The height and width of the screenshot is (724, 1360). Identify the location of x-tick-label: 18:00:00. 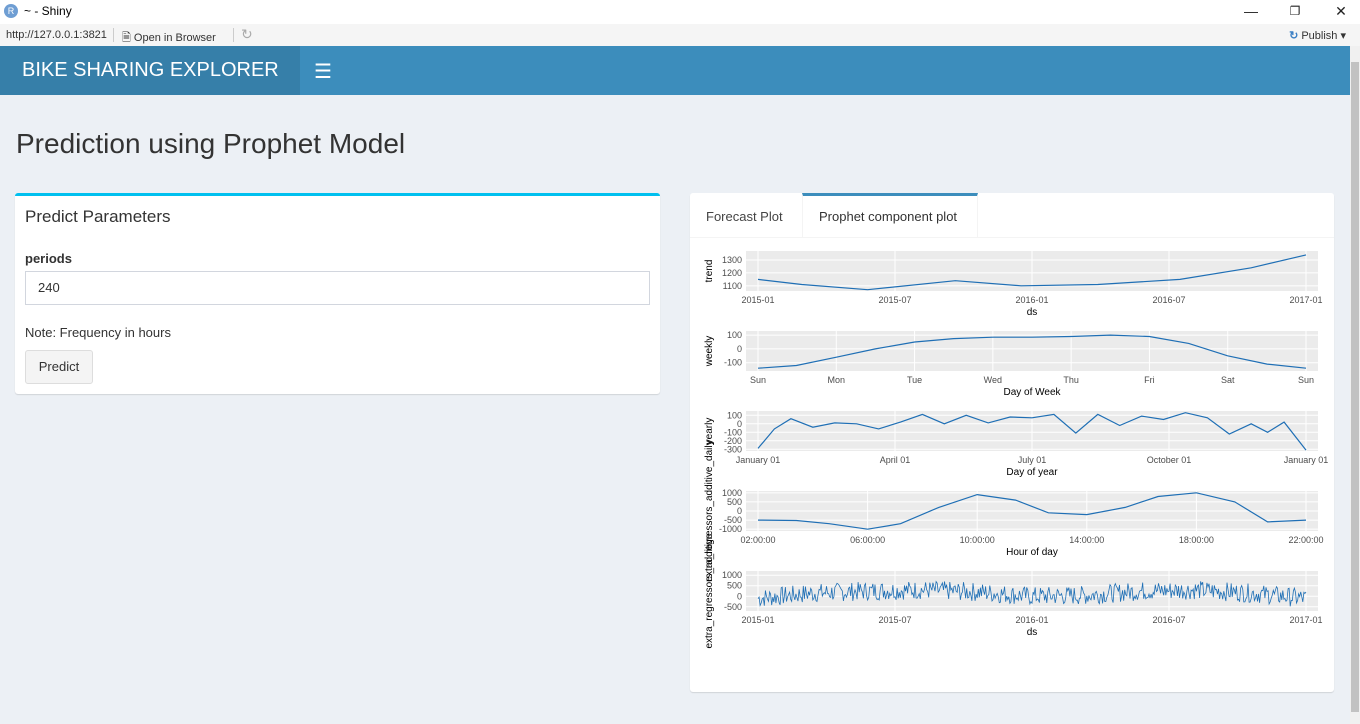
(1196, 540).